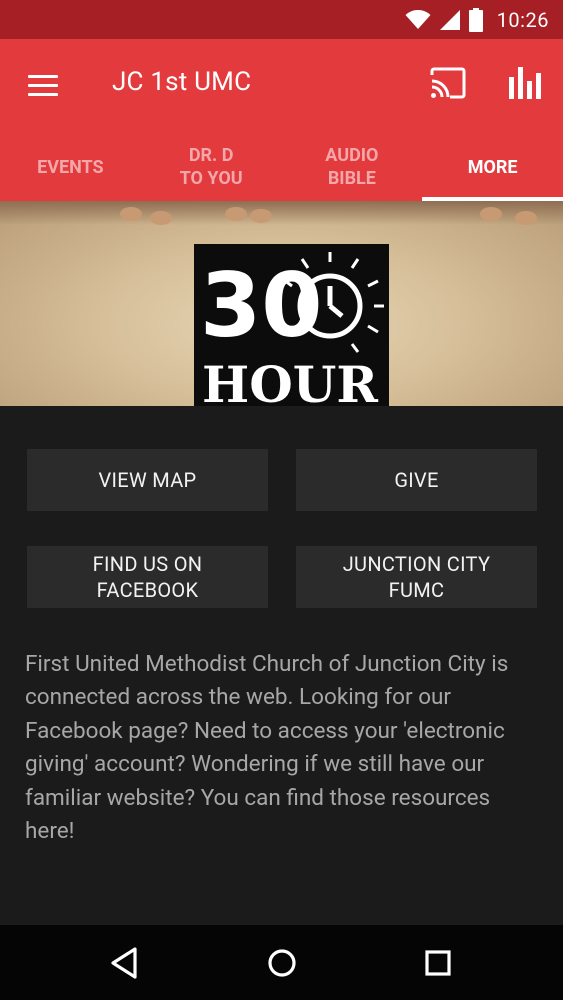 This screenshot has width=563, height=1000. I want to click on 30-hour-logo: 30 HOUR, so click(291, 325).